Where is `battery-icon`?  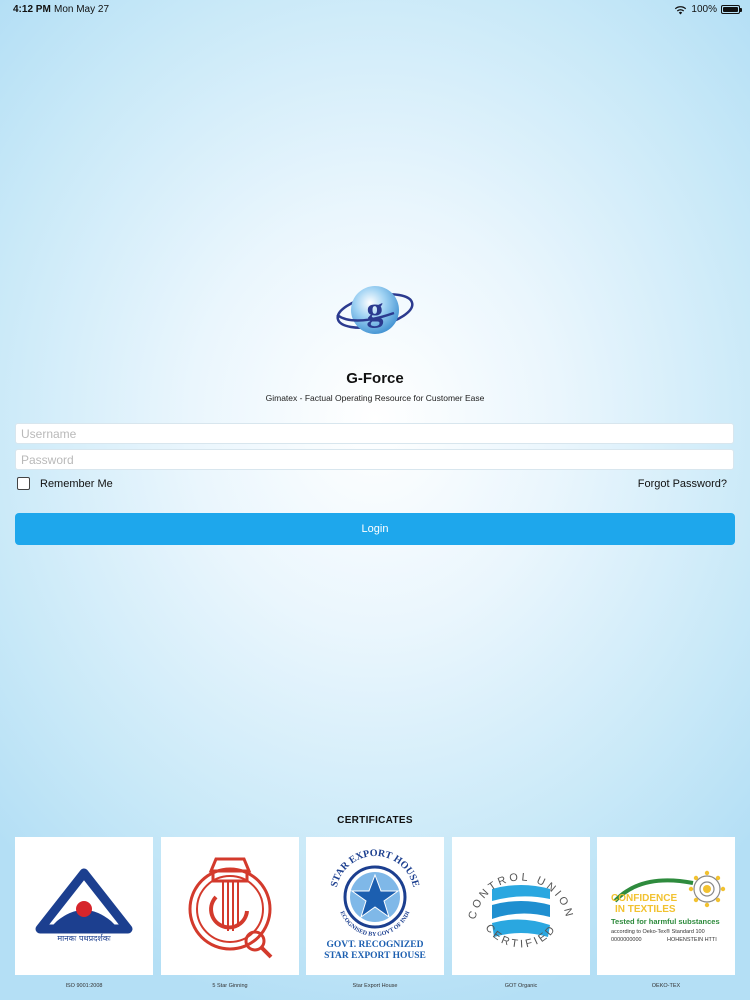
battery-icon is located at coordinates (731, 9).